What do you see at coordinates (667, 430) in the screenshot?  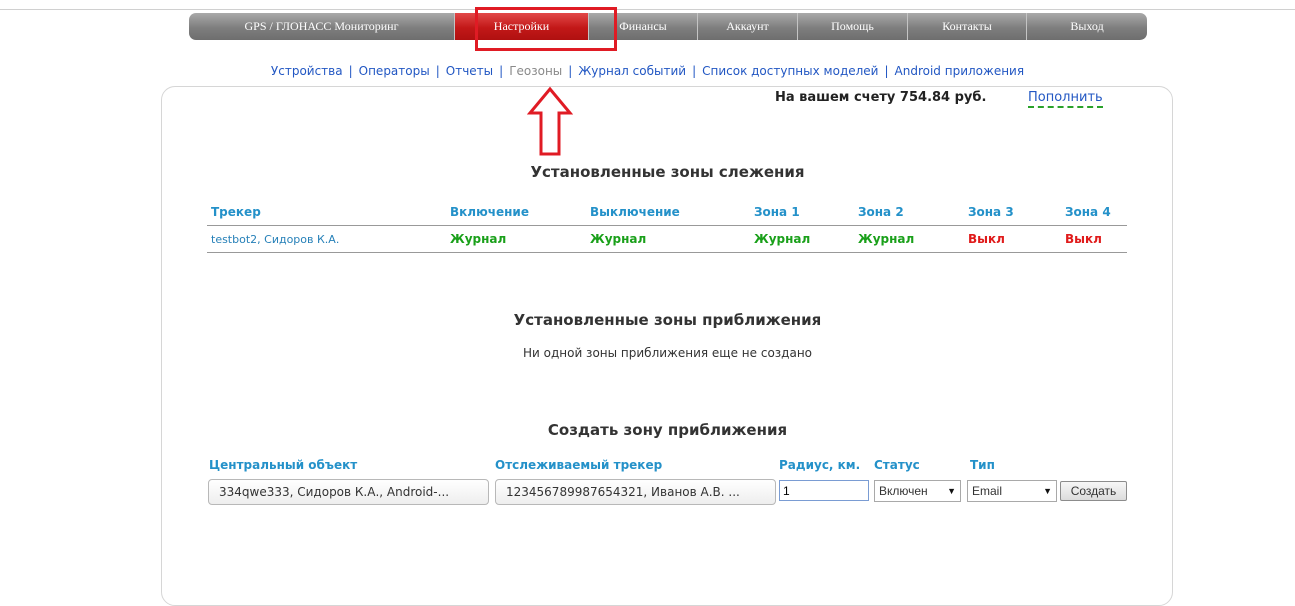 I see `create-zone-title: Создать зону приближения` at bounding box center [667, 430].